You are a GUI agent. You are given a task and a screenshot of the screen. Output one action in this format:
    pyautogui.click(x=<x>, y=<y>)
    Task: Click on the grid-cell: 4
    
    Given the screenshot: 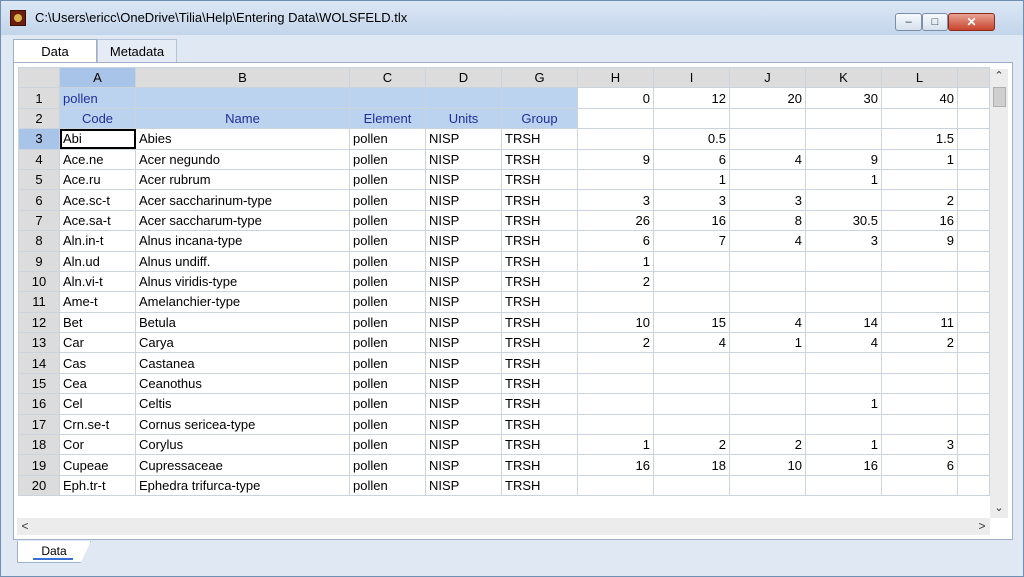 What is the action you would take?
    pyautogui.click(x=767, y=241)
    